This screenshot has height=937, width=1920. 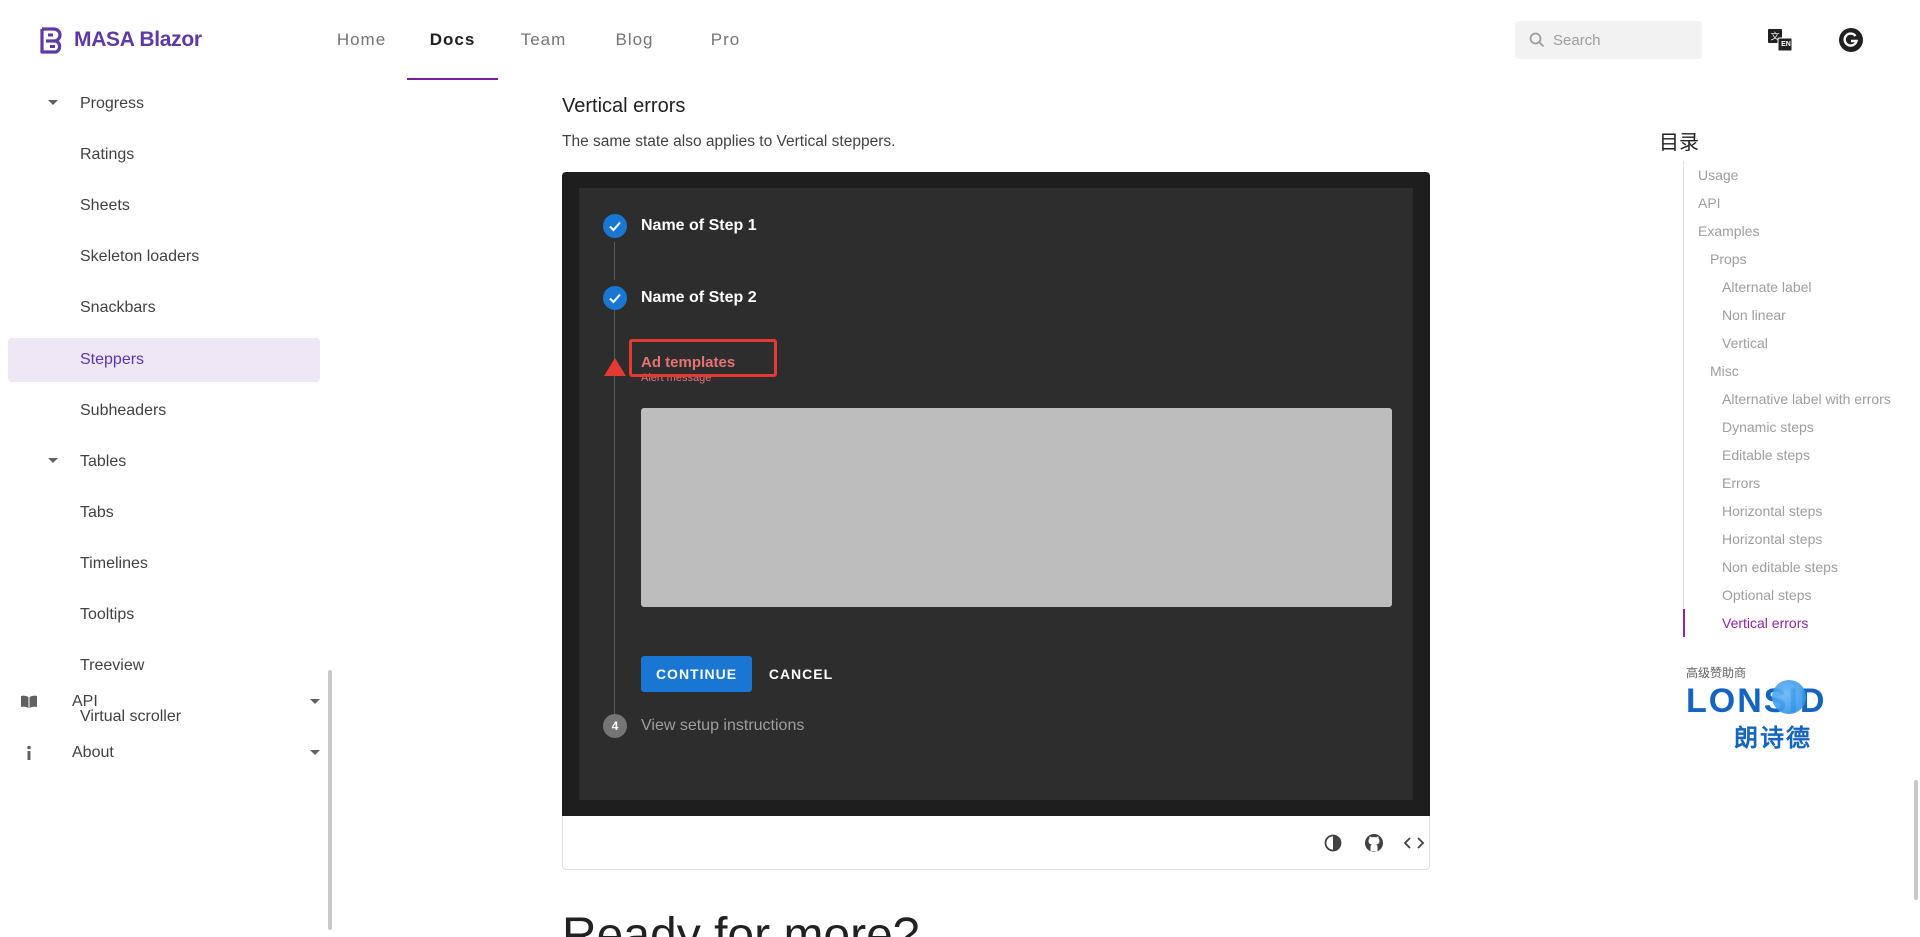 What do you see at coordinates (164, 564) in the screenshot?
I see `sidebar-item-timelines: Timelines` at bounding box center [164, 564].